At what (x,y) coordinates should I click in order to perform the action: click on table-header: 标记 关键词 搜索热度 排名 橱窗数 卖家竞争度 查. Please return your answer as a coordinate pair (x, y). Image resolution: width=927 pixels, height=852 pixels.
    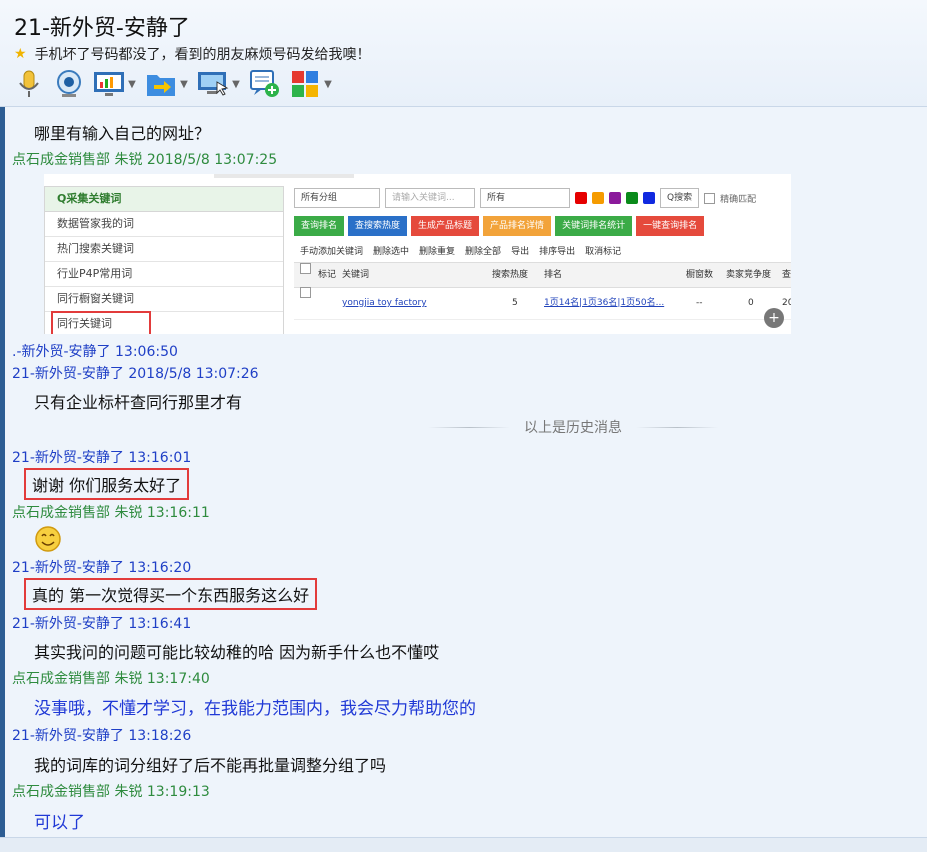
    Looking at the image, I should click on (542, 275).